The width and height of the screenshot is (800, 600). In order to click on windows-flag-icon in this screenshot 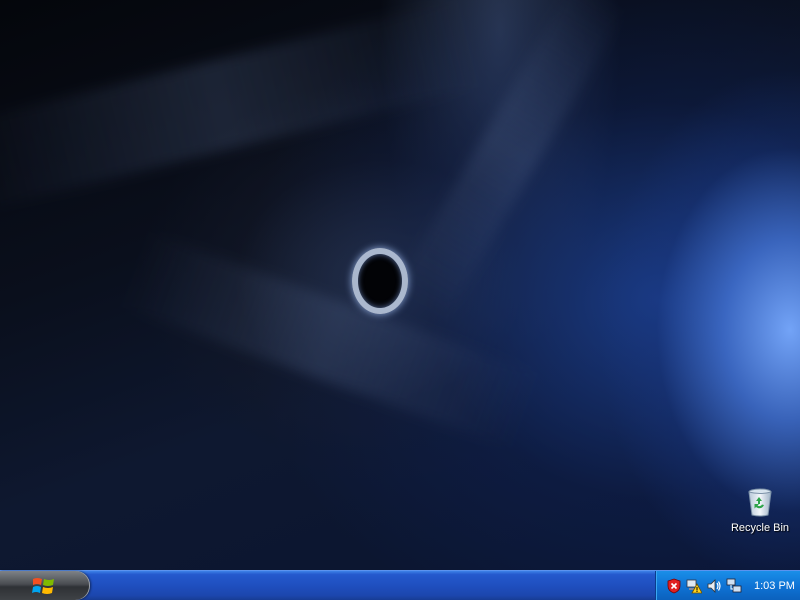, I will do `click(43, 586)`.